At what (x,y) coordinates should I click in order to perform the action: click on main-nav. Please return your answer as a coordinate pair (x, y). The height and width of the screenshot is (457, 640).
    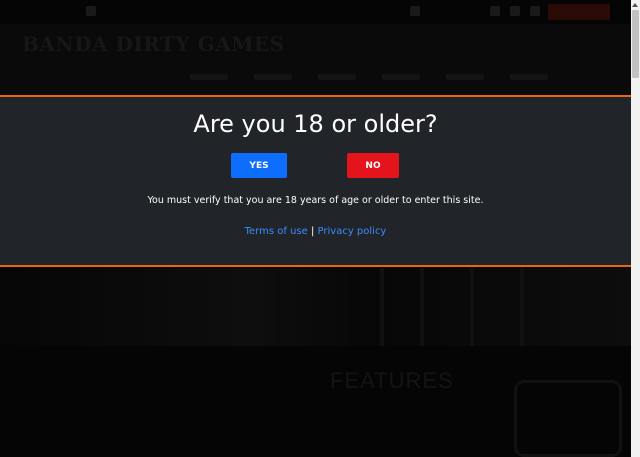
    Looking at the image, I should click on (369, 77).